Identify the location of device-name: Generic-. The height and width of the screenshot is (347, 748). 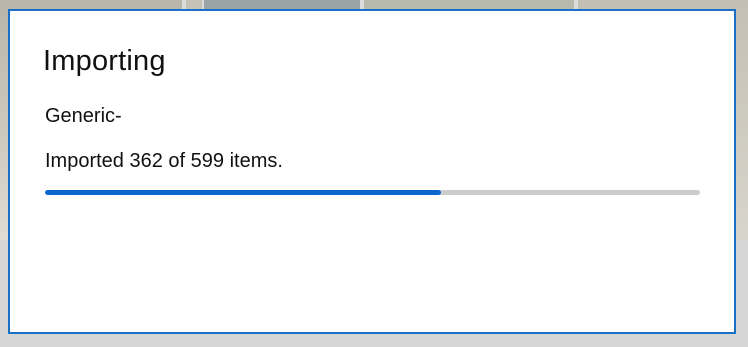
(83, 116).